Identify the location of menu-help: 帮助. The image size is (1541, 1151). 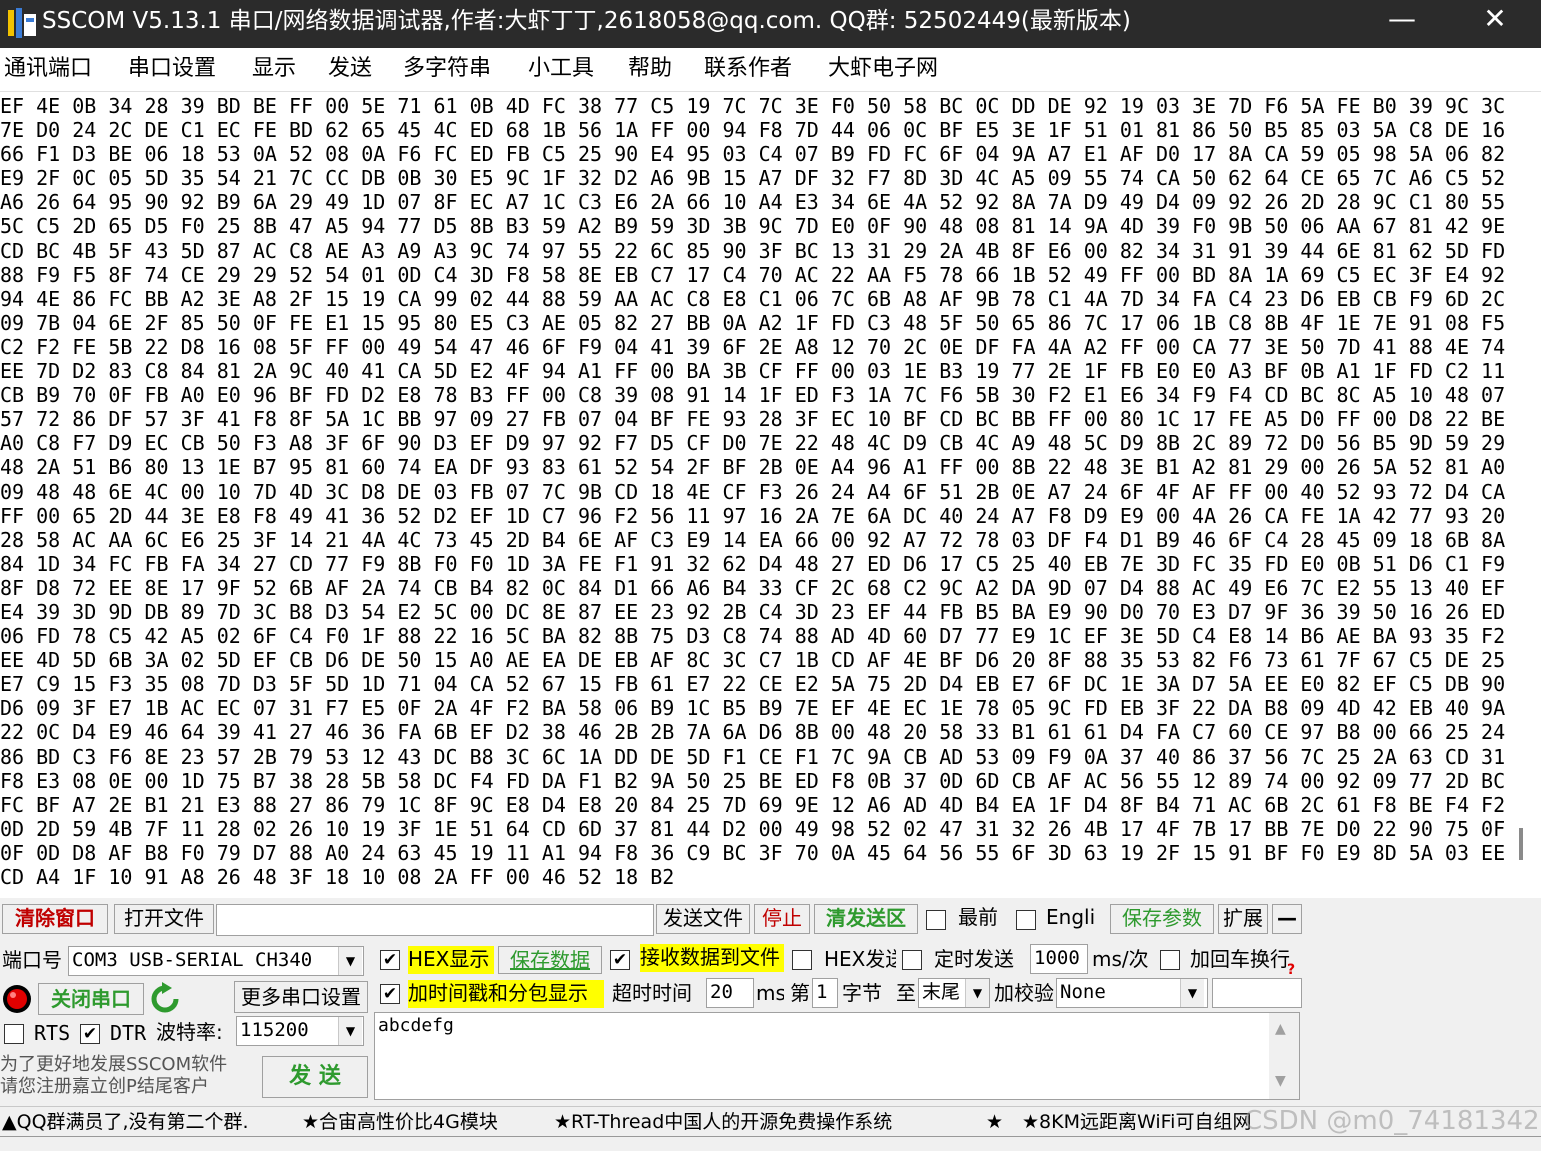
(650, 70).